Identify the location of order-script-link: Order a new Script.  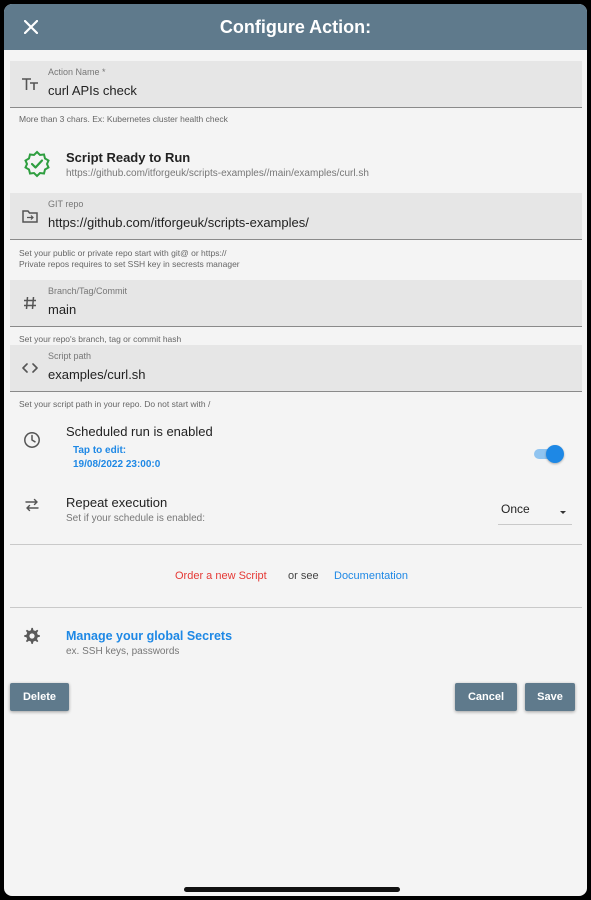
(221, 576).